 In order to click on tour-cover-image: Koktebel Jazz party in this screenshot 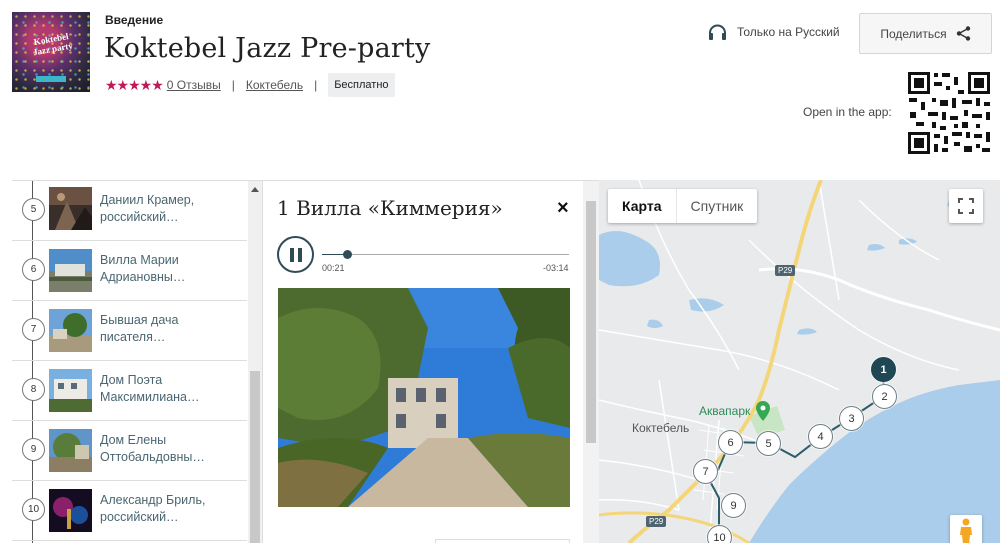, I will do `click(51, 52)`.